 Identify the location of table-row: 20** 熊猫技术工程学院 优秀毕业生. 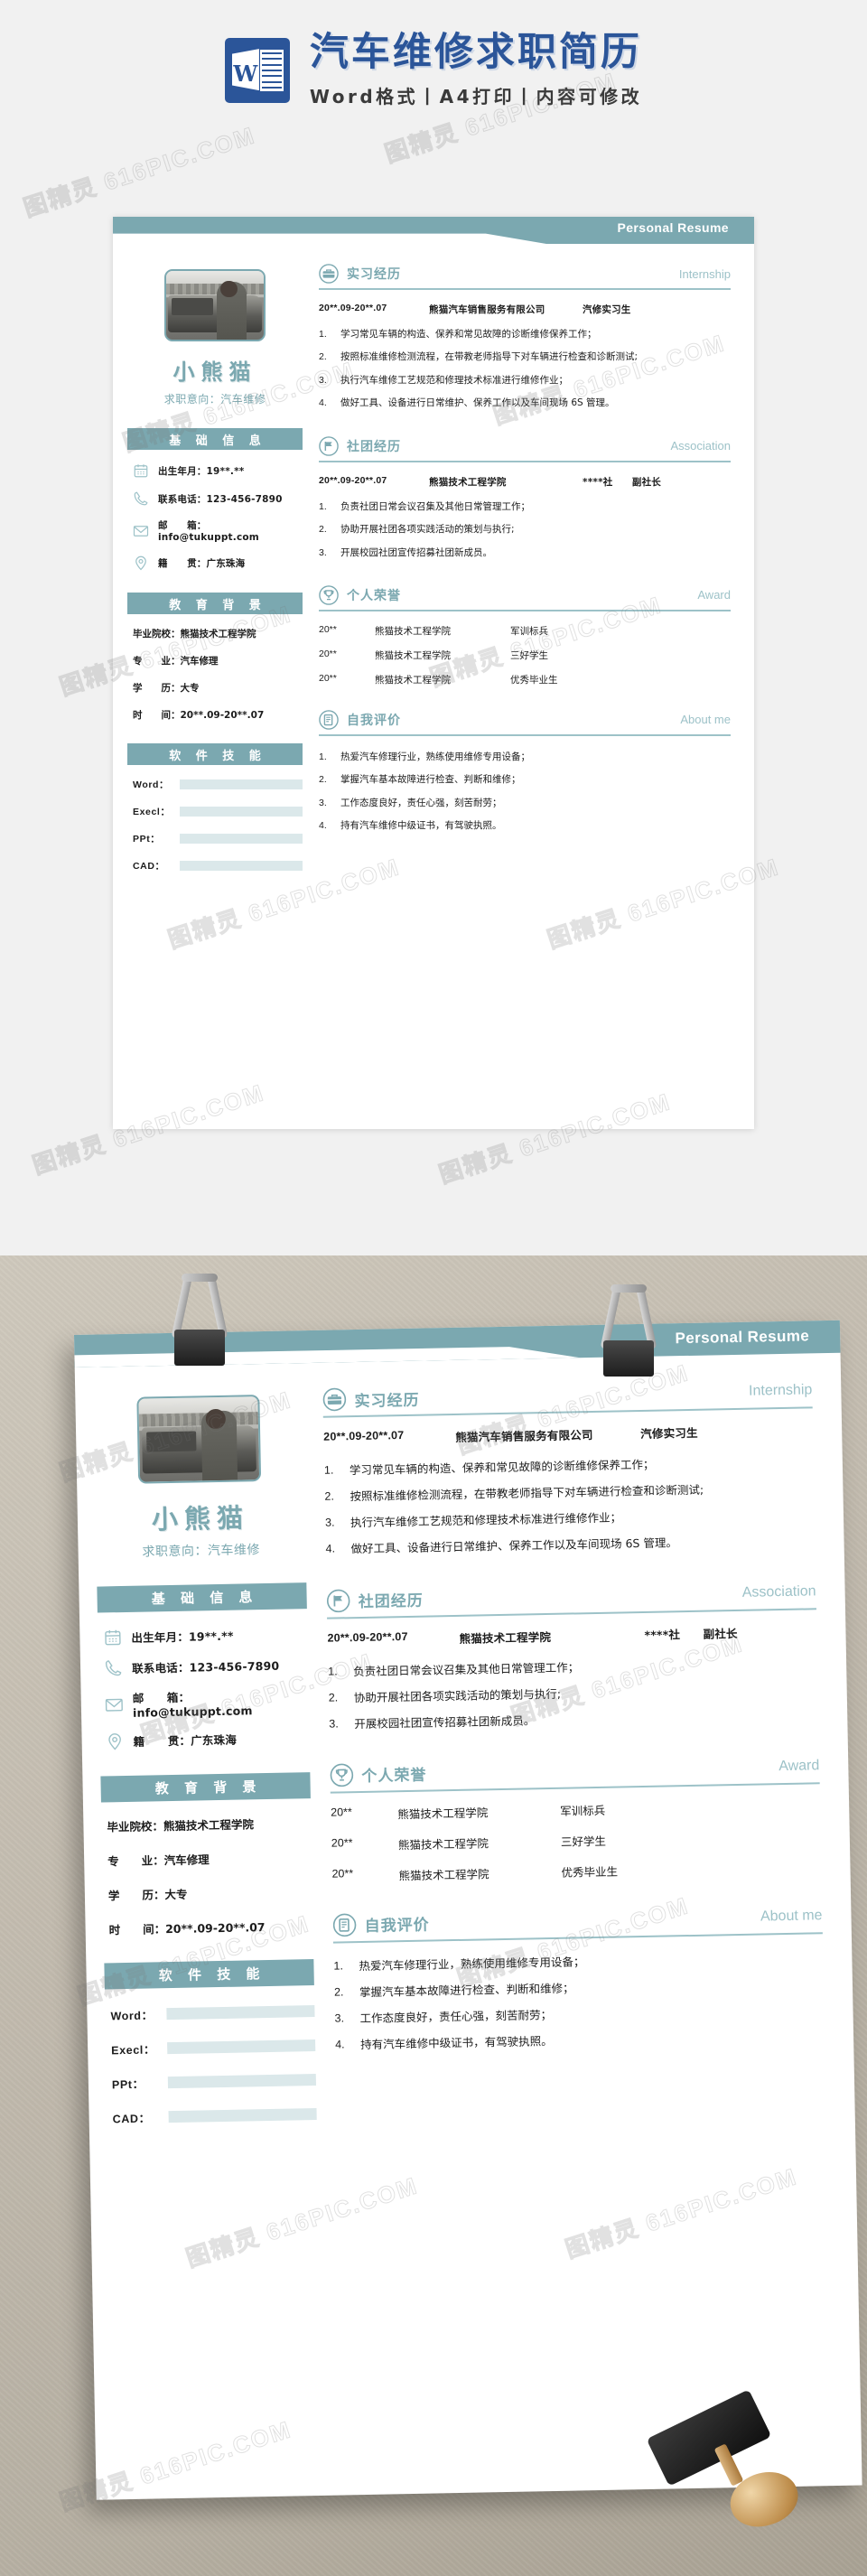
(576, 1871).